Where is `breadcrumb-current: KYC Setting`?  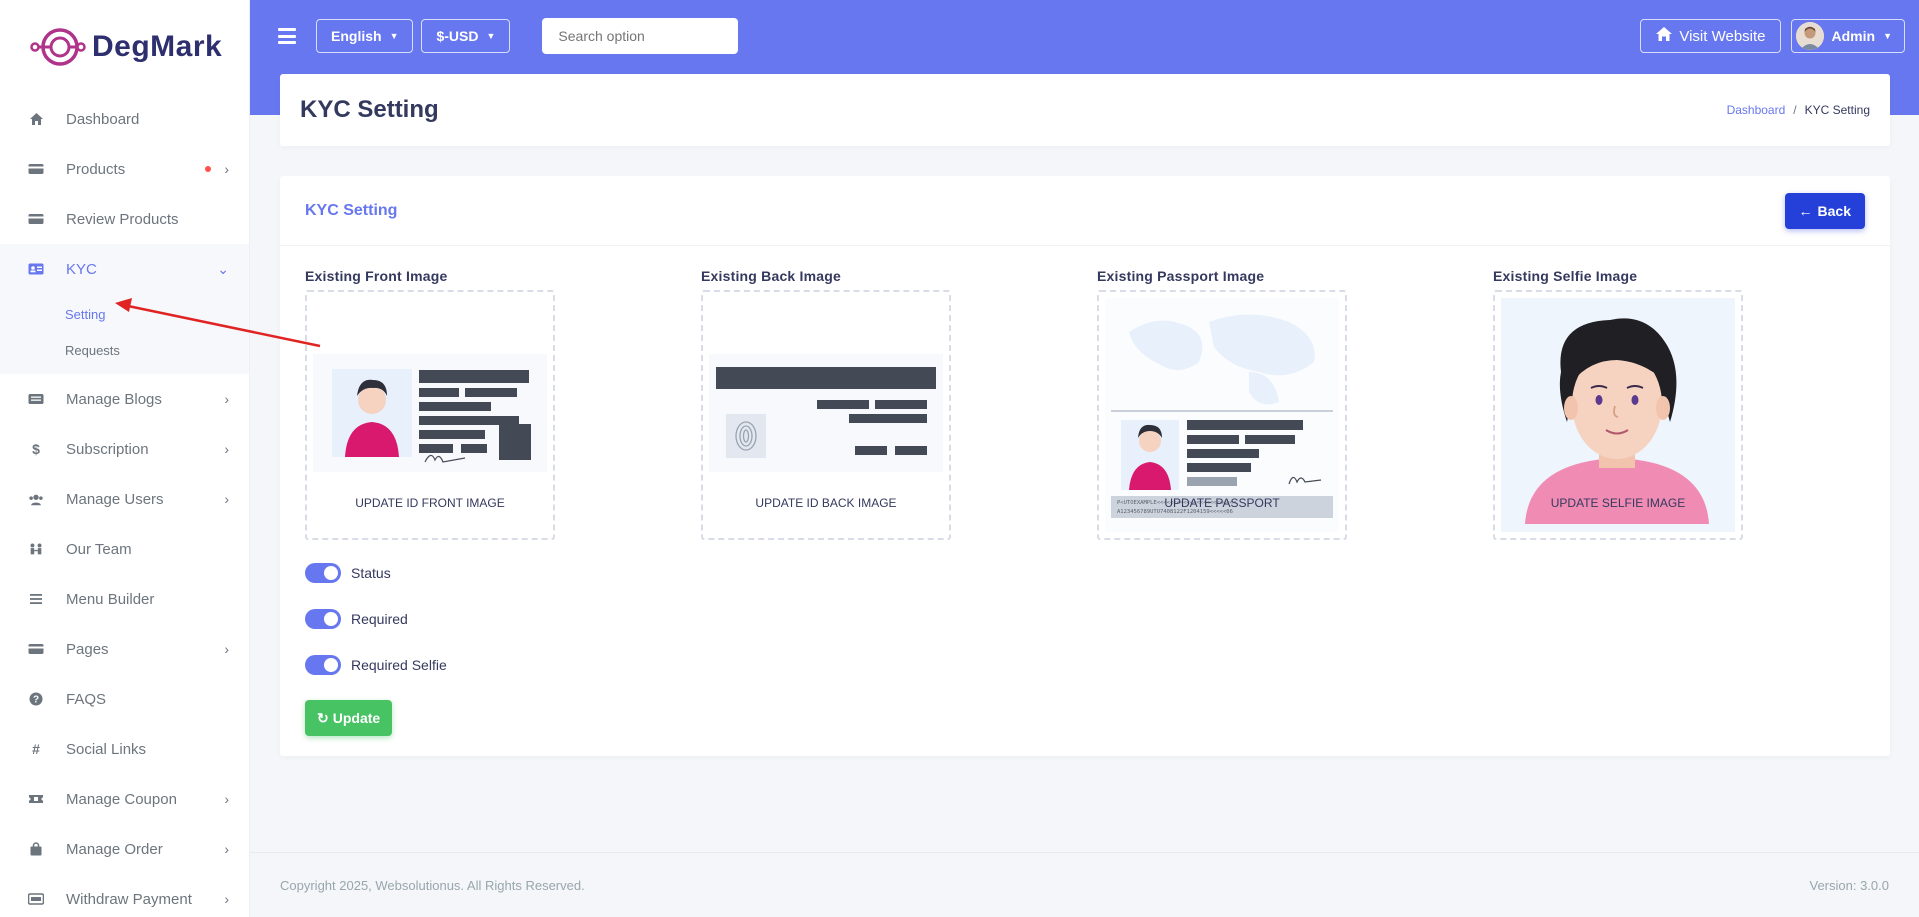 breadcrumb-current: KYC Setting is located at coordinates (1837, 110).